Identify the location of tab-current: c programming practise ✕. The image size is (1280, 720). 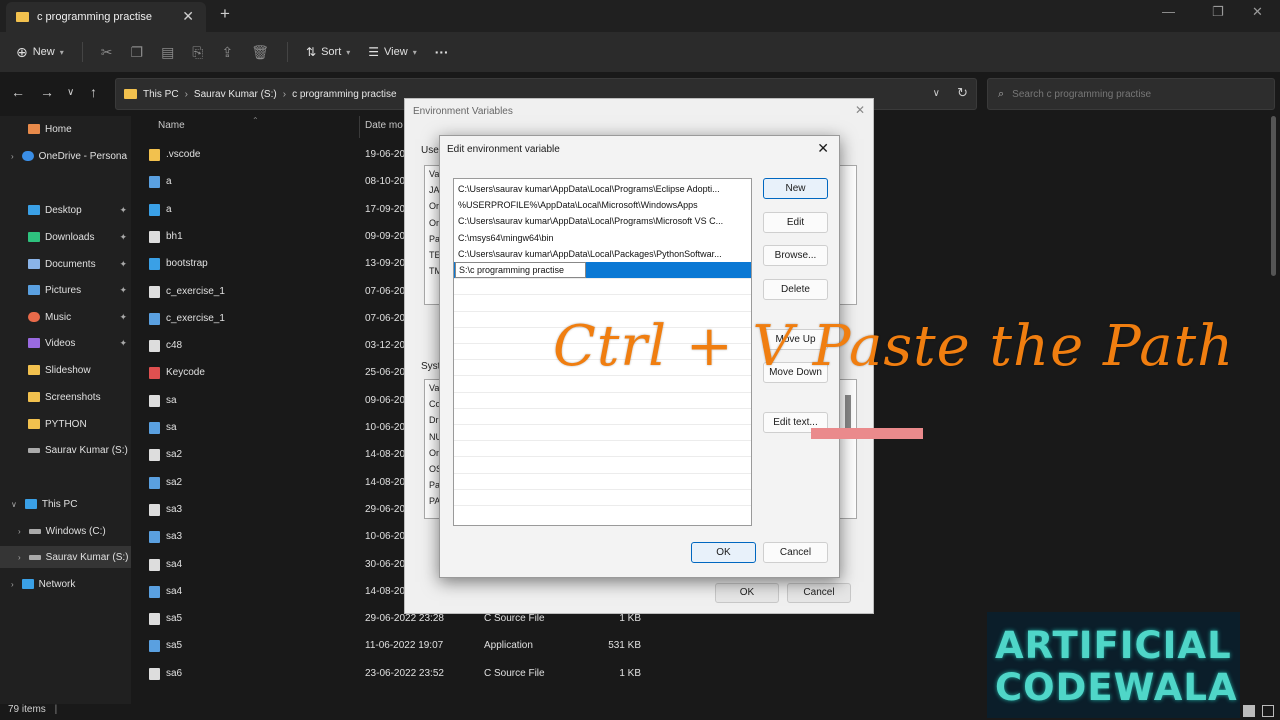
(106, 17).